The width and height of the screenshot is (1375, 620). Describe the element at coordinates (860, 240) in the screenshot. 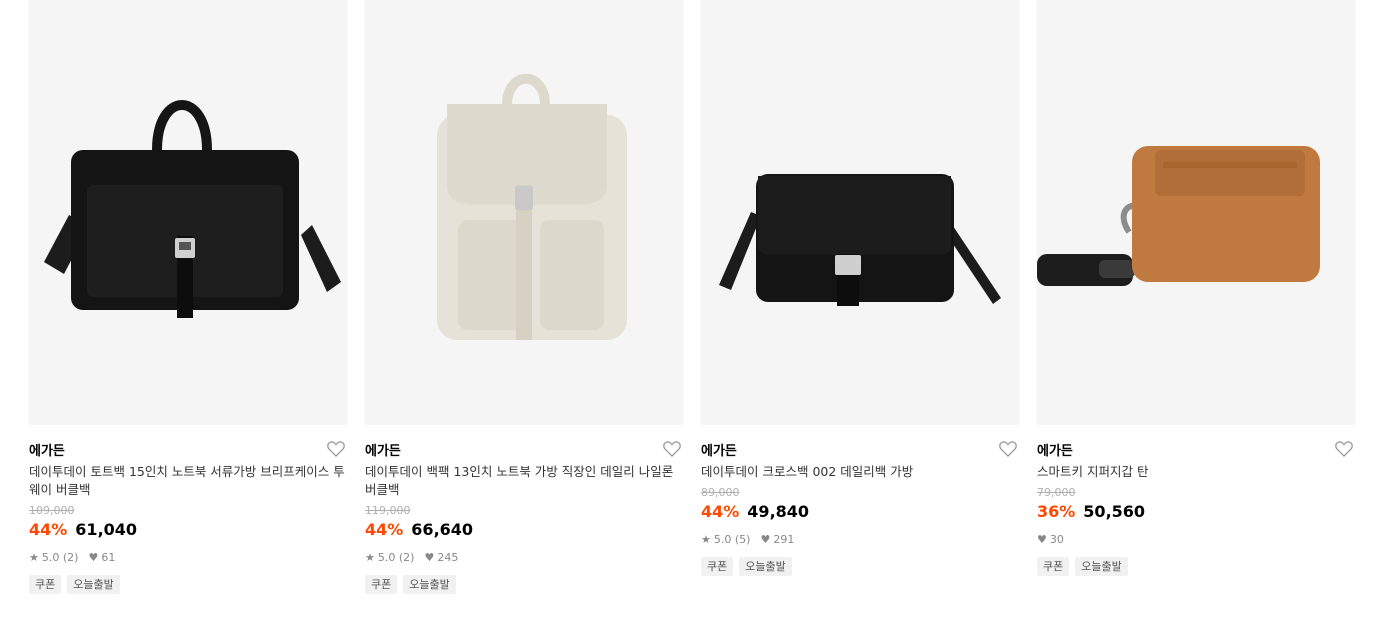

I see `crossbody-bag-icon` at that location.